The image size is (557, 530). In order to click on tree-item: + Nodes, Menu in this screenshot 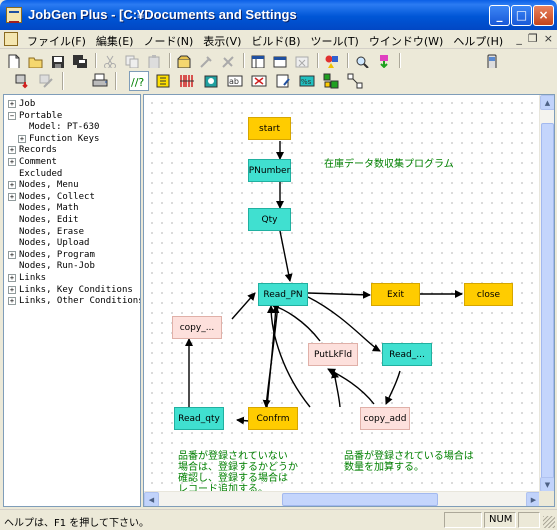, I will do `click(43, 185)`.